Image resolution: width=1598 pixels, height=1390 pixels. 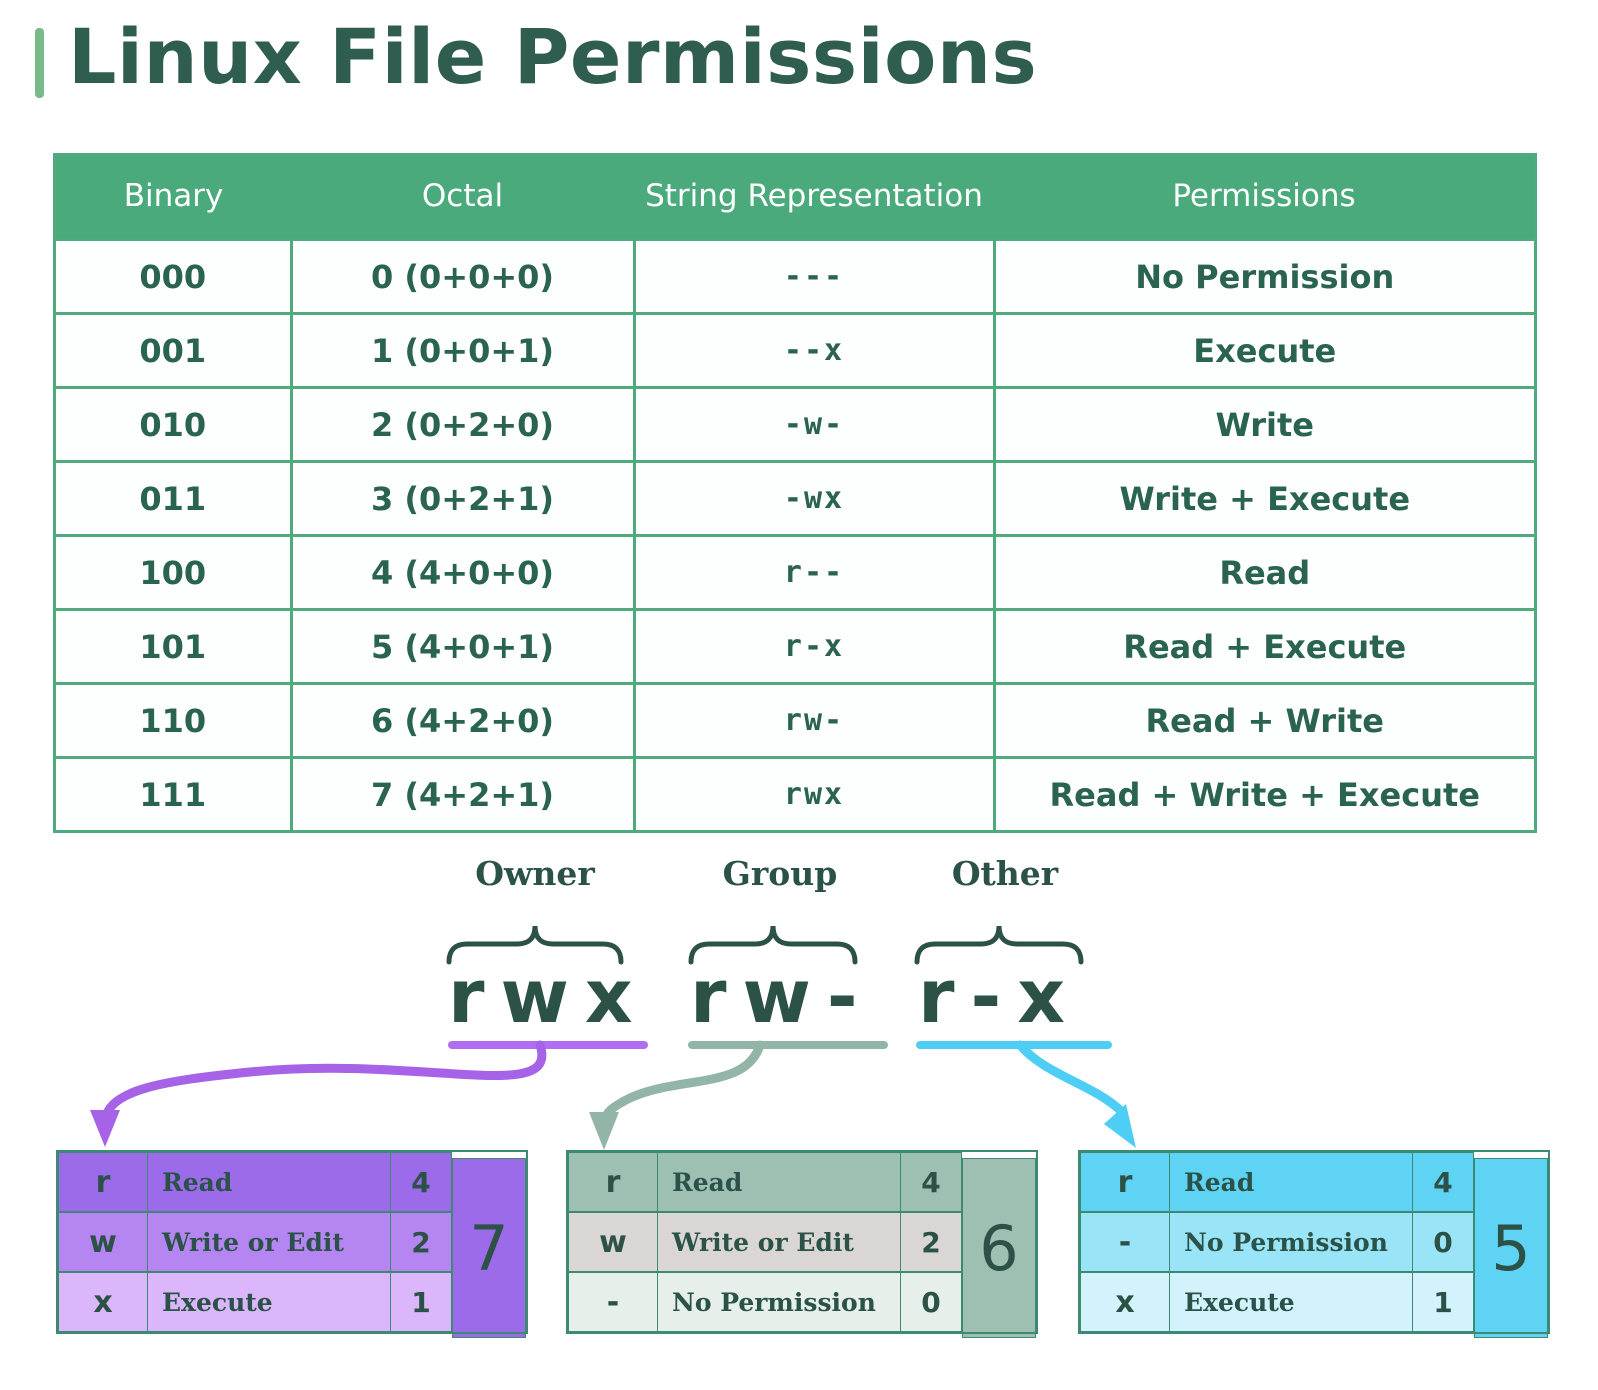 I want to click on page-header: Linux File Permissions, so click(x=799, y=64).